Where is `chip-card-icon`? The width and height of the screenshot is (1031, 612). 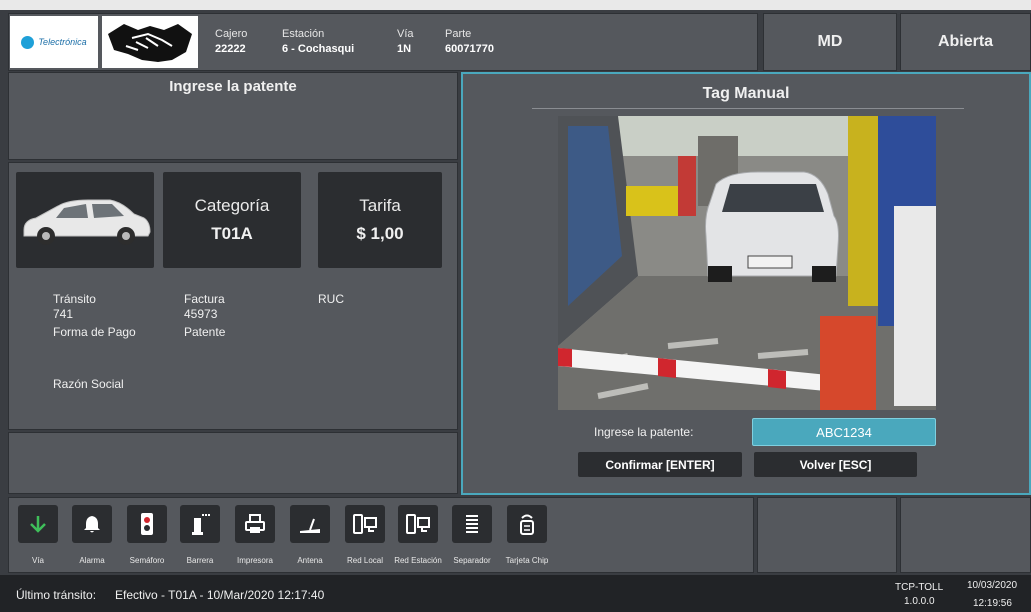
chip-card-icon is located at coordinates (527, 524).